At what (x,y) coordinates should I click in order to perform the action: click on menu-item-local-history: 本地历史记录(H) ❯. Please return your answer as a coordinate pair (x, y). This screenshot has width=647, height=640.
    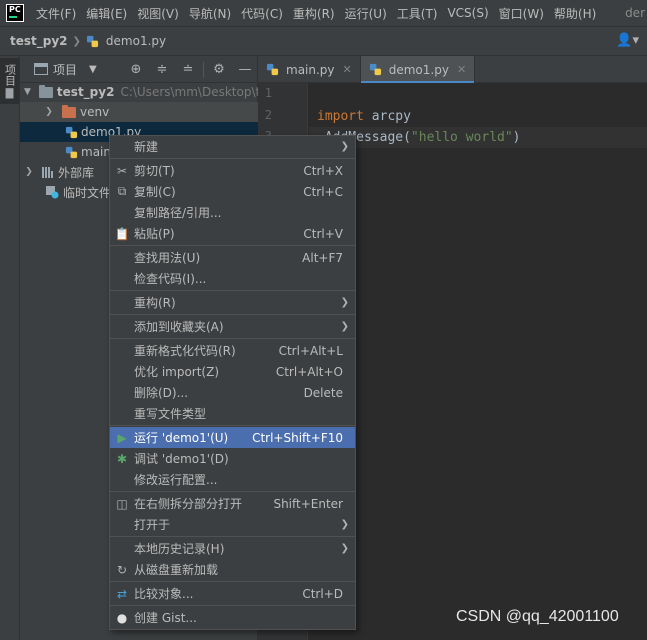
    Looking at the image, I should click on (232, 548).